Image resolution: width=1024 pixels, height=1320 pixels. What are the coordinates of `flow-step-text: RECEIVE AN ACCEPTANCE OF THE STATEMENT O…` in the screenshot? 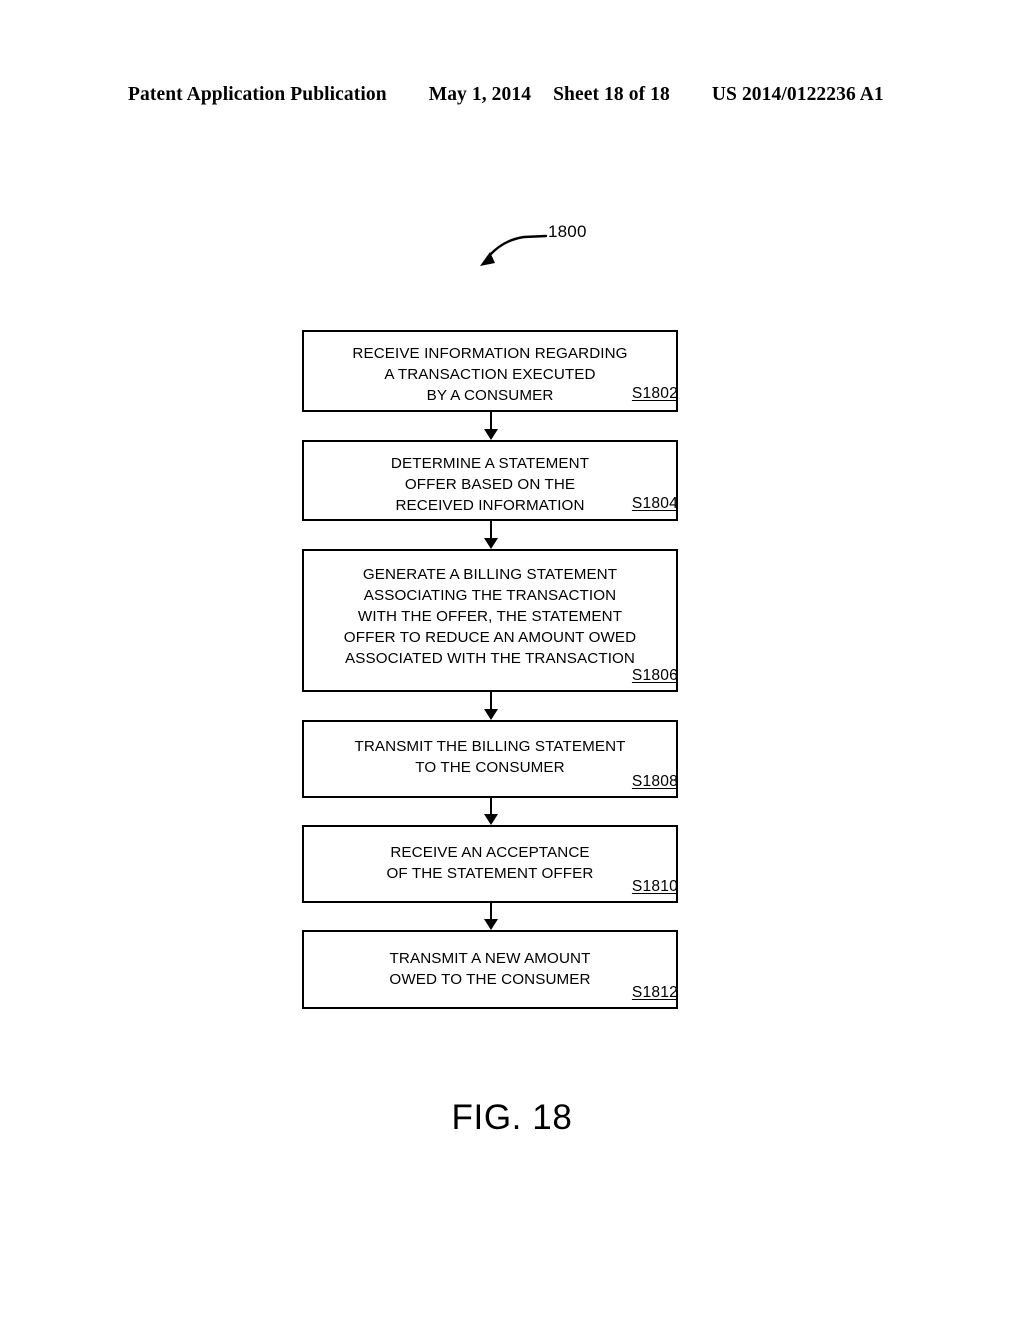 It's located at (490, 863).